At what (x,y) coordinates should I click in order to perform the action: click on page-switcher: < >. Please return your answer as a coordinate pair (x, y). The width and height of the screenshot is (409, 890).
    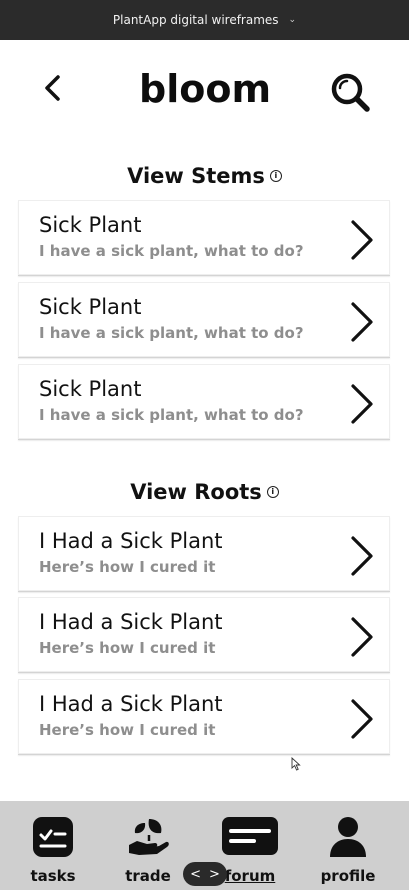
    Looking at the image, I should click on (205, 874).